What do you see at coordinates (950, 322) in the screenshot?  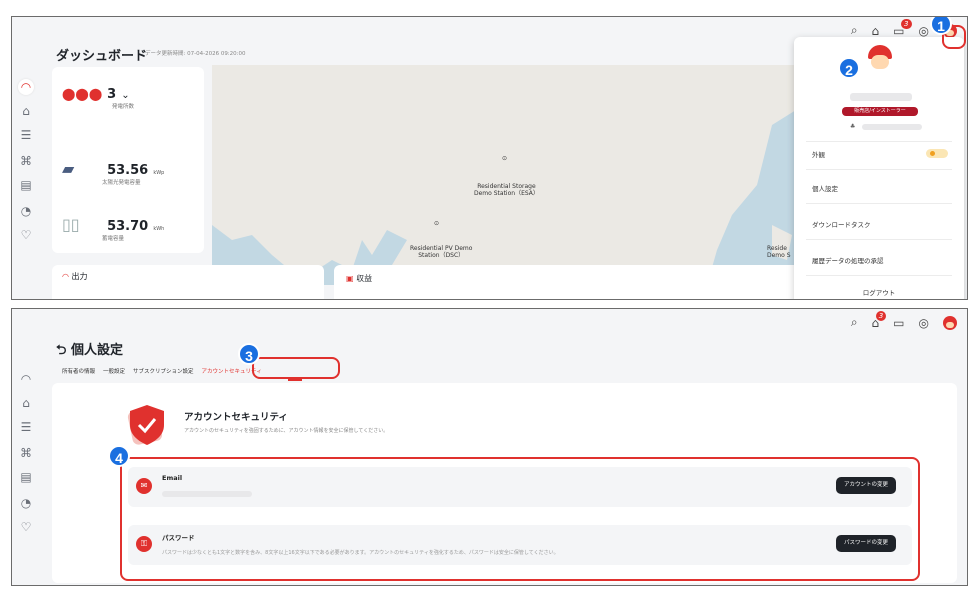 I see `avatar` at bounding box center [950, 322].